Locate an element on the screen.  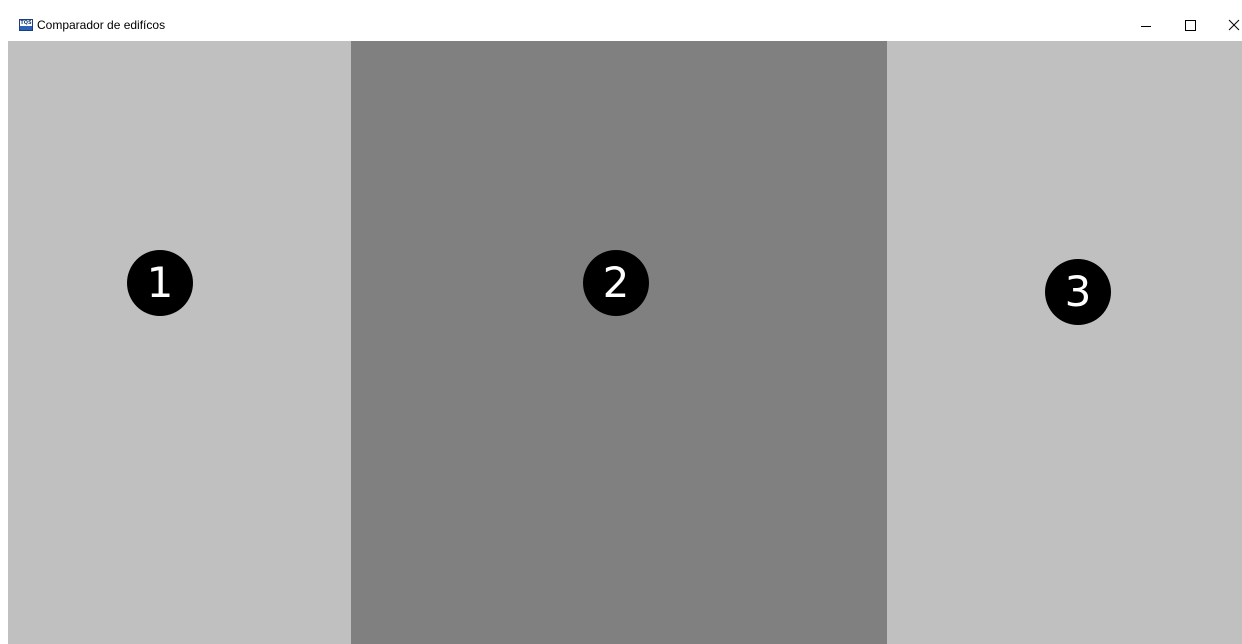
minimize-button is located at coordinates (1146, 25).